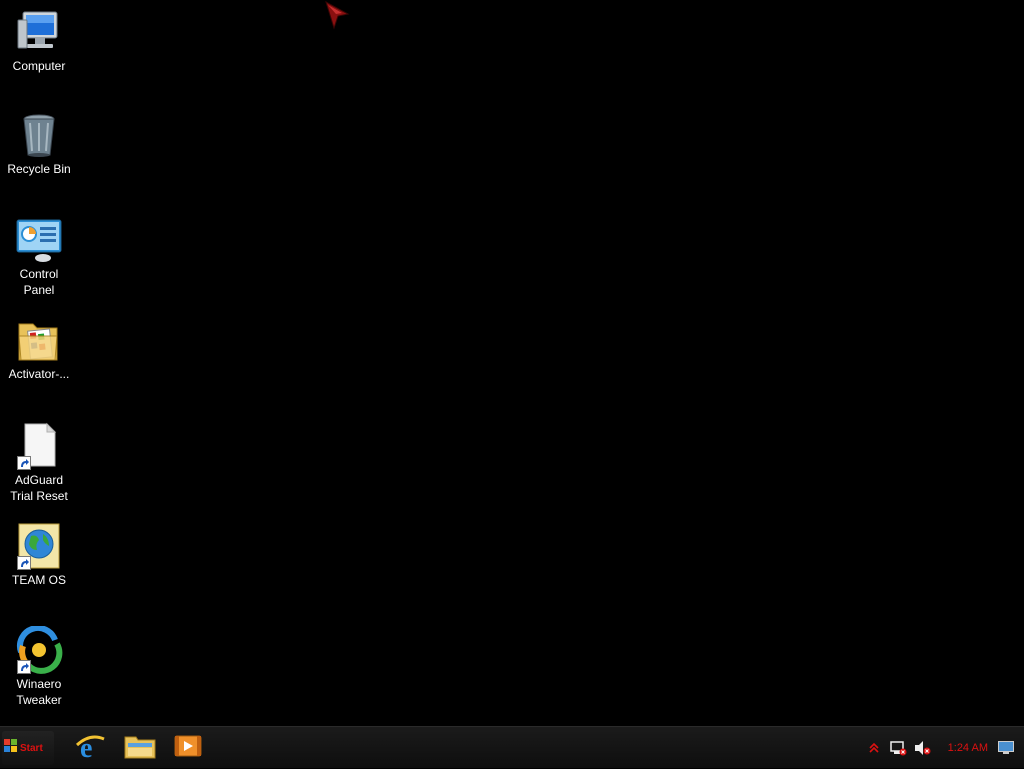  What do you see at coordinates (39, 546) in the screenshot?
I see `globe-shortcut-icon` at bounding box center [39, 546].